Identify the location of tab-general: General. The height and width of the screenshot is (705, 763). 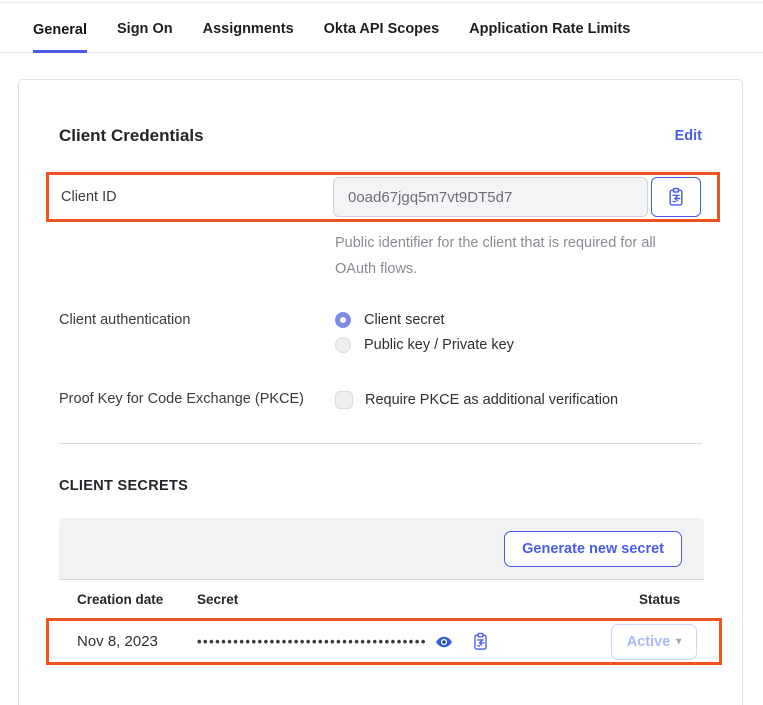
(60, 37).